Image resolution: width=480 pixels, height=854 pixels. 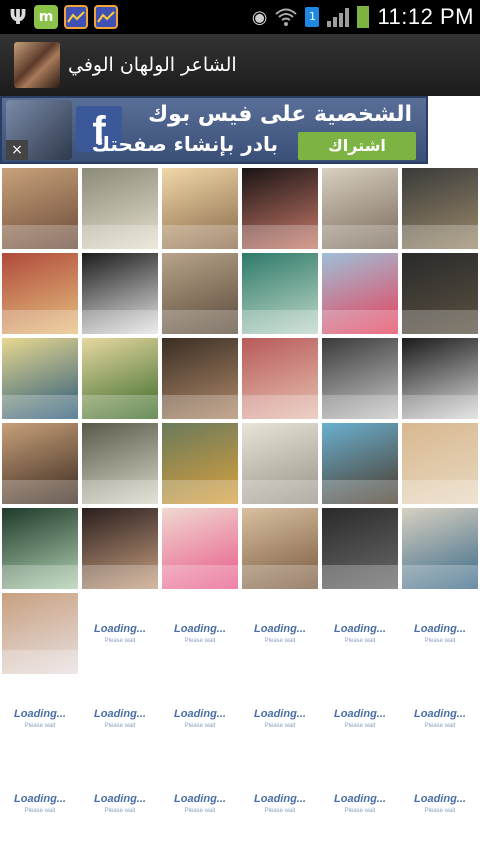 What do you see at coordinates (240, 17) in the screenshot?
I see `status-bar: Ψ m ◉ 1 11:12 PM` at bounding box center [240, 17].